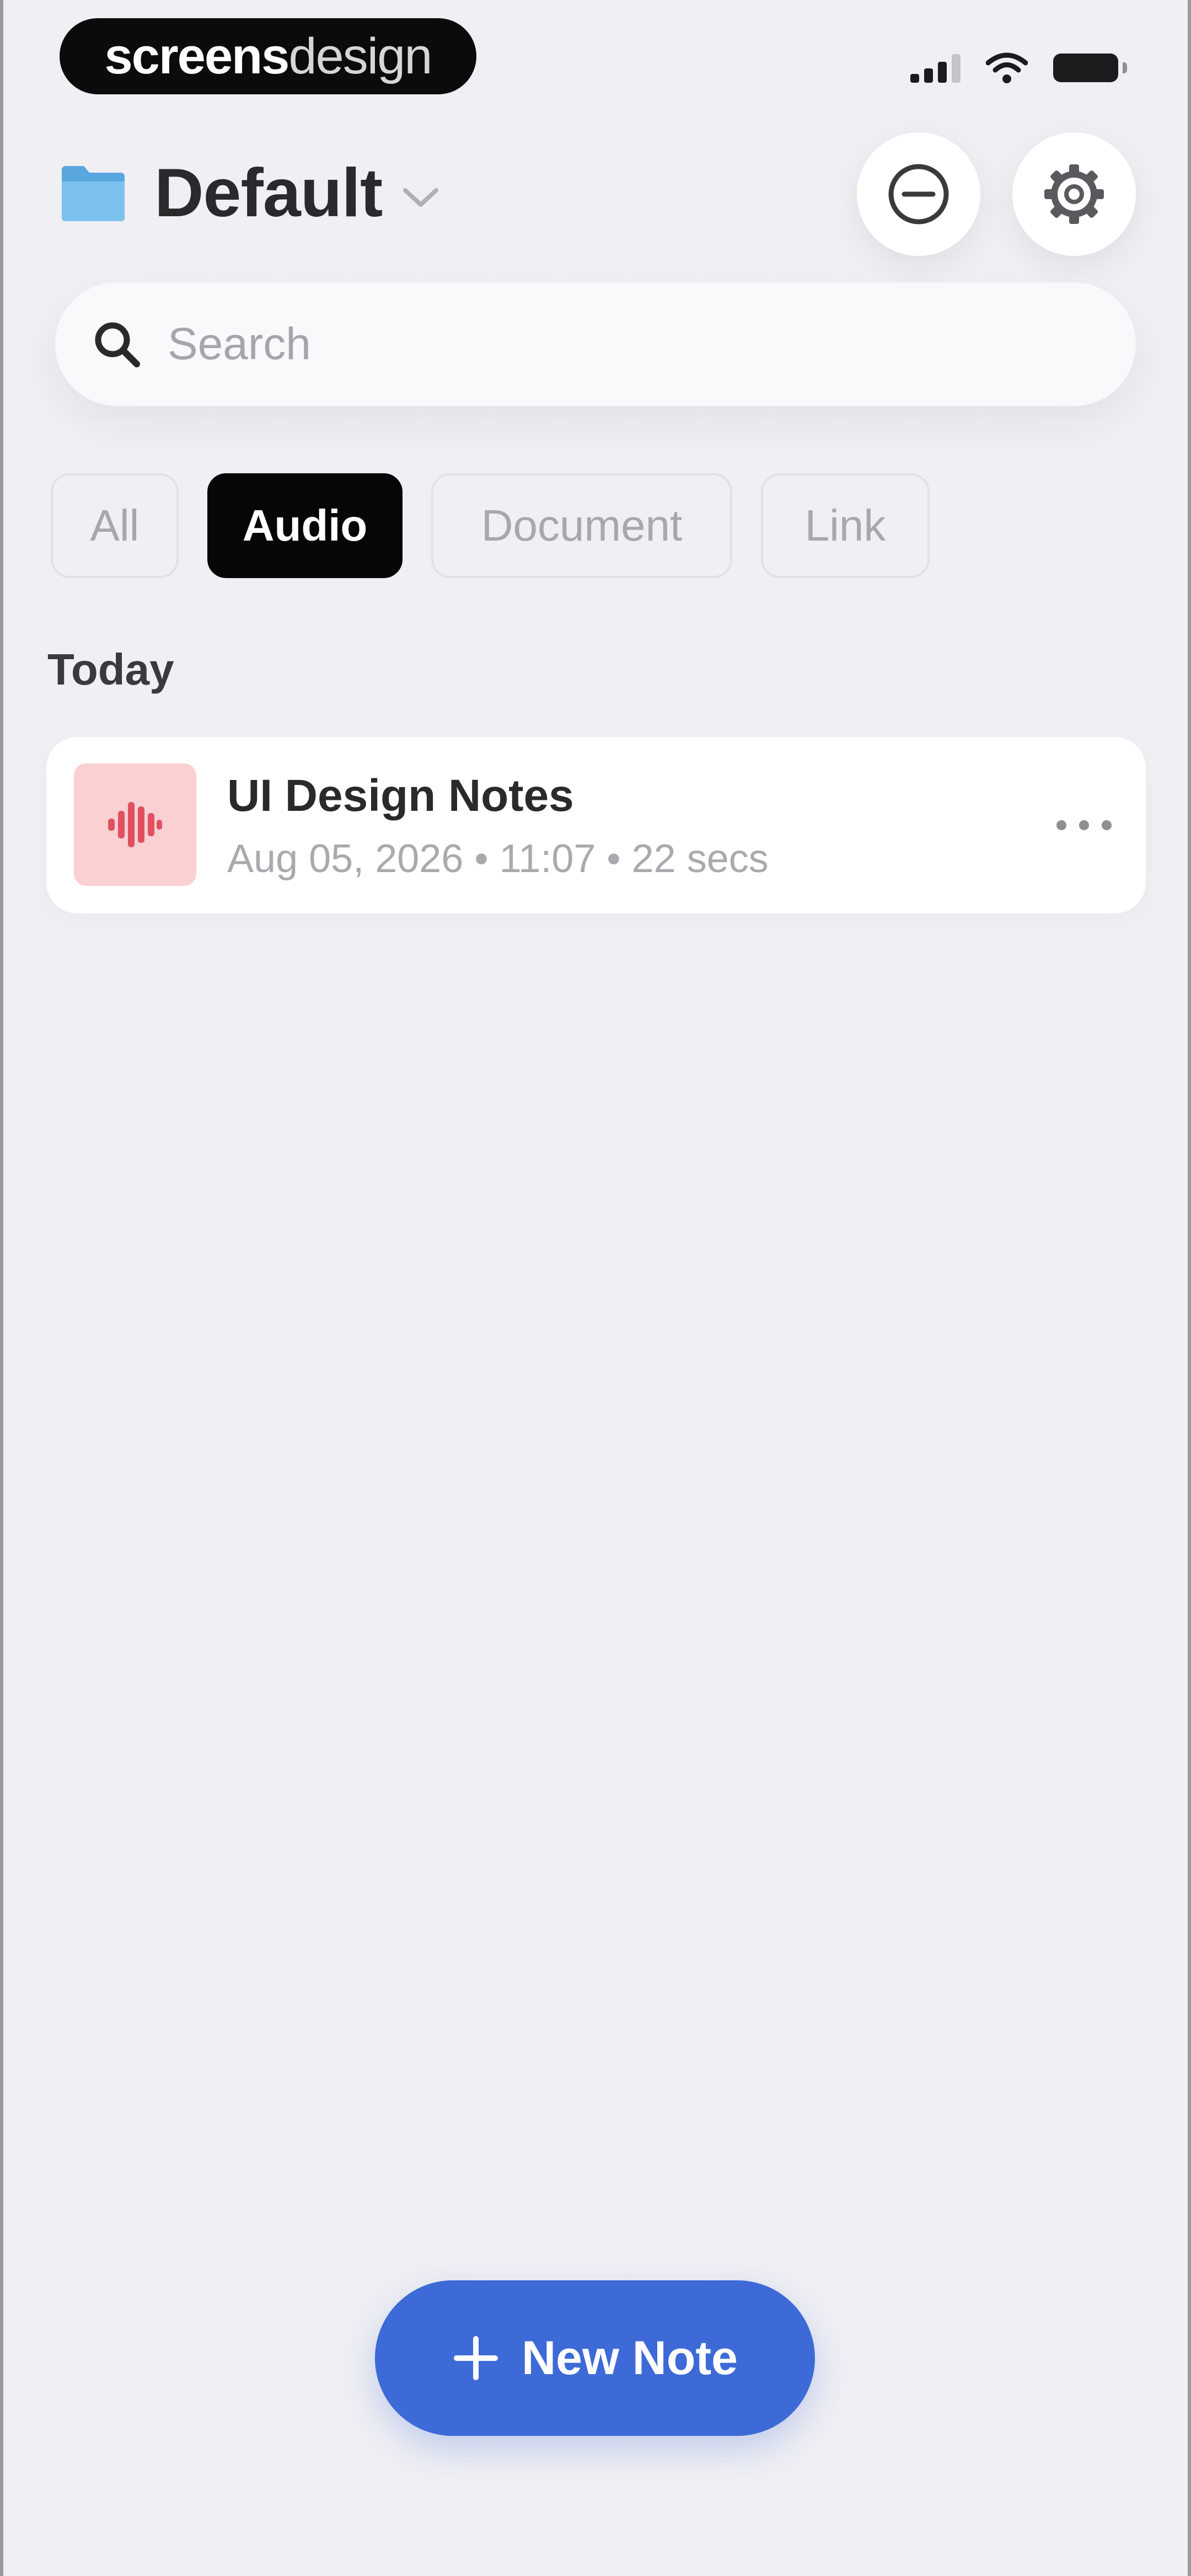  I want to click on remove-button, so click(918, 194).